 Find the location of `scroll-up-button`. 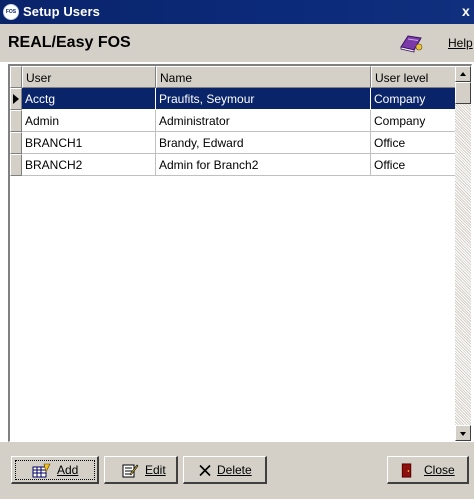

scroll-up-button is located at coordinates (463, 74).